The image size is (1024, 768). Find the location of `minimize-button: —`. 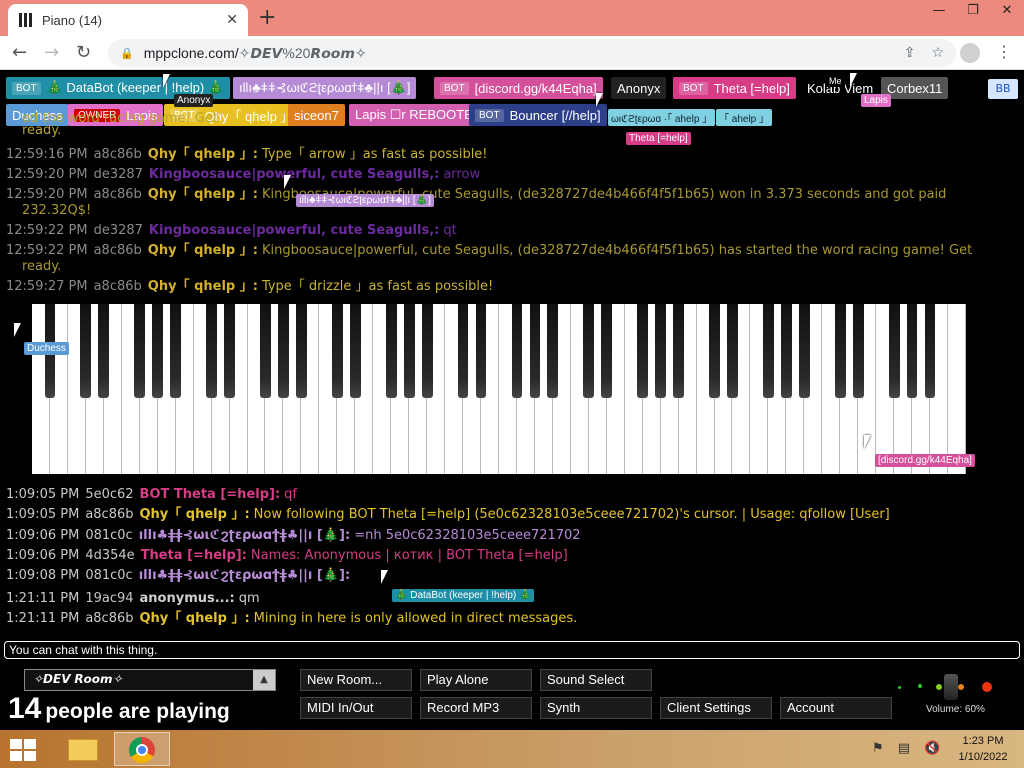

minimize-button: — is located at coordinates (939, 12).